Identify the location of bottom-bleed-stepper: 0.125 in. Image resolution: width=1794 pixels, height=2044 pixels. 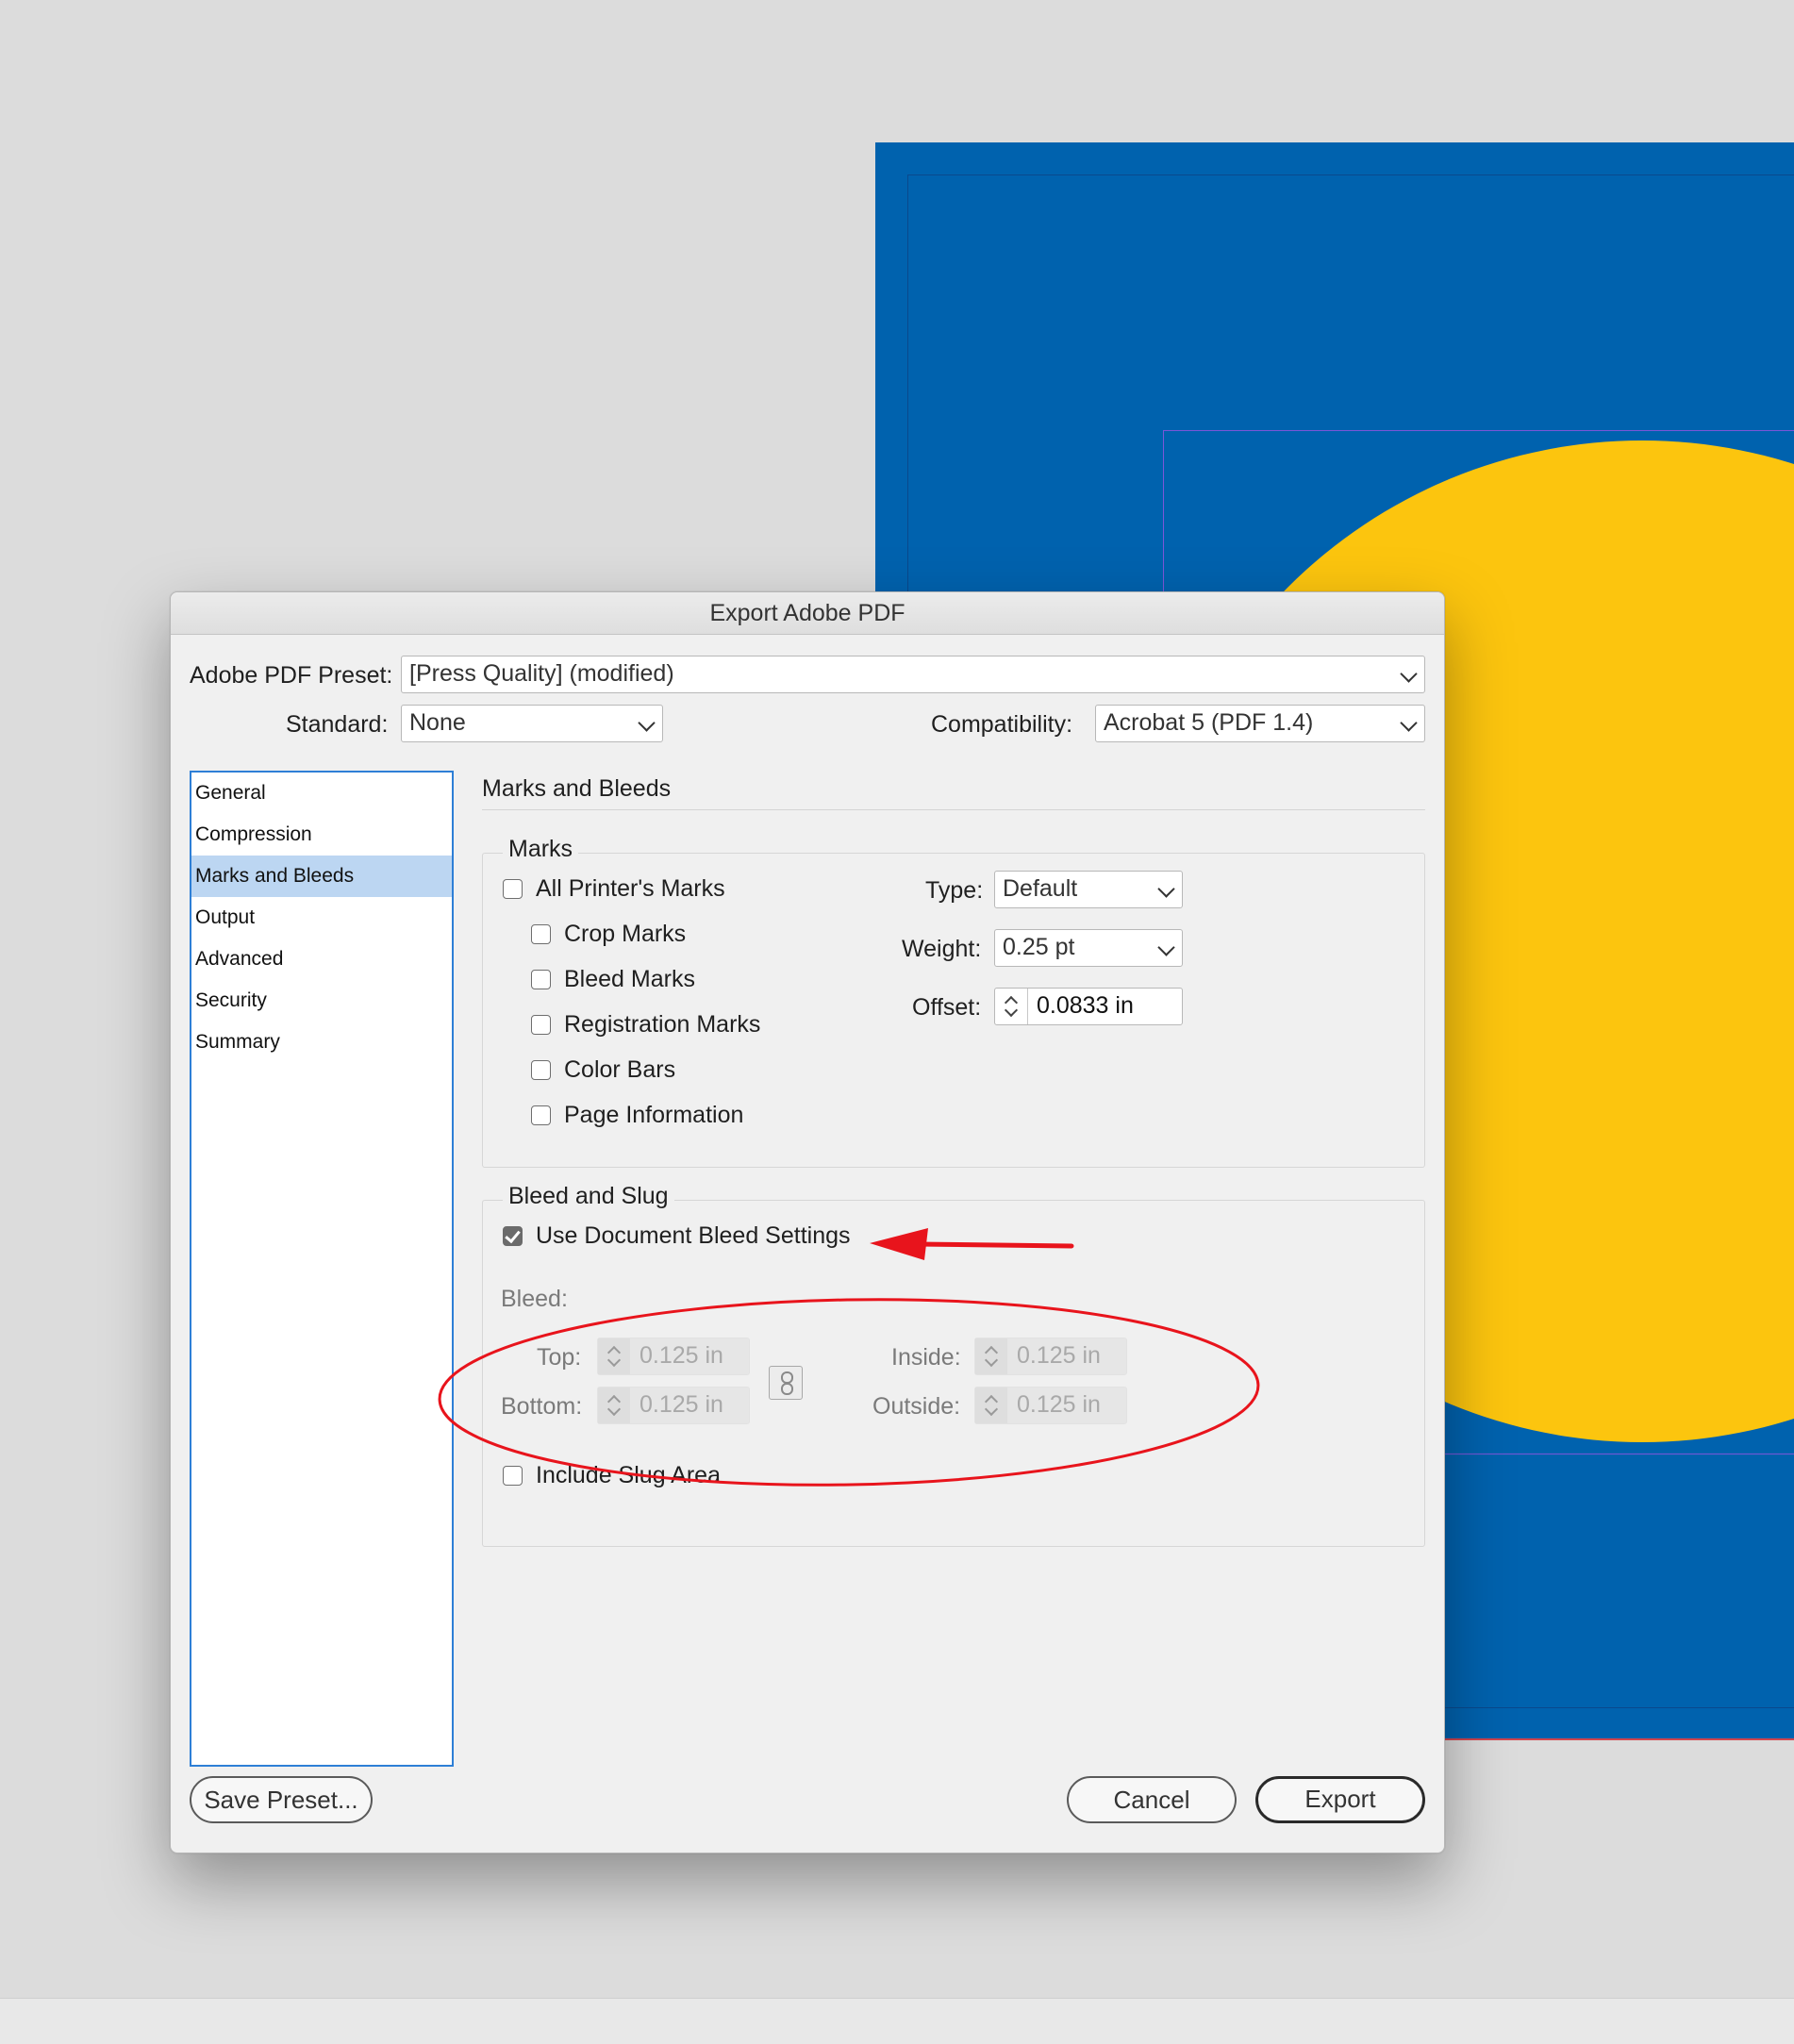
(673, 1405).